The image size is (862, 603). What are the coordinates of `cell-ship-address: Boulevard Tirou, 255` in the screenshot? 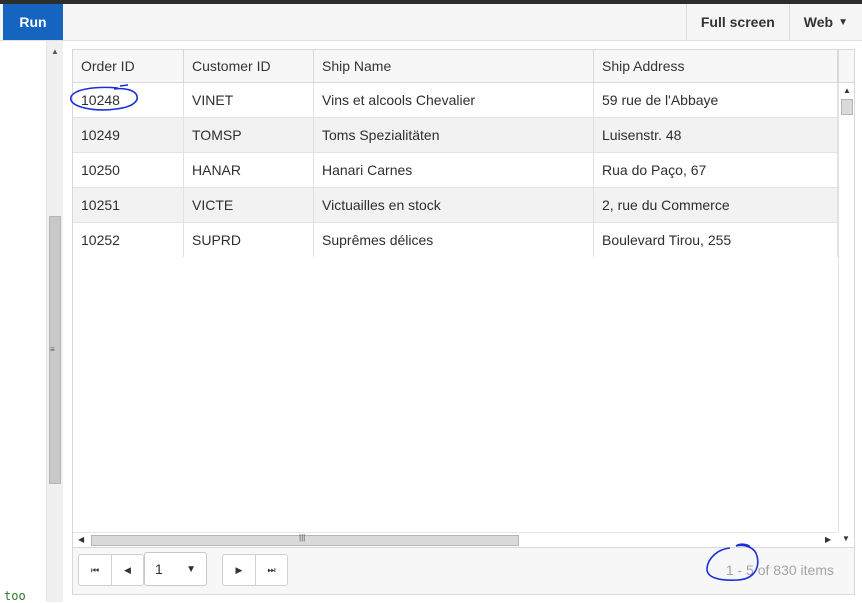 It's located at (716, 240).